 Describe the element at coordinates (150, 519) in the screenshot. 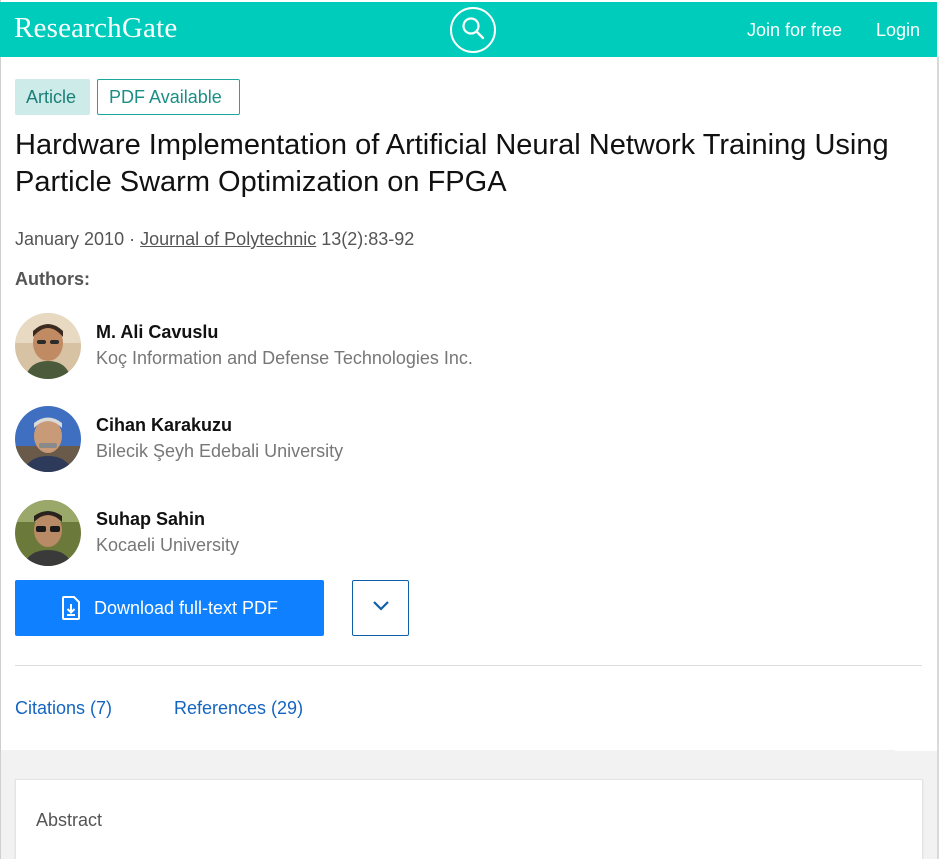

I see `author-name: Suhap Sahin` at that location.